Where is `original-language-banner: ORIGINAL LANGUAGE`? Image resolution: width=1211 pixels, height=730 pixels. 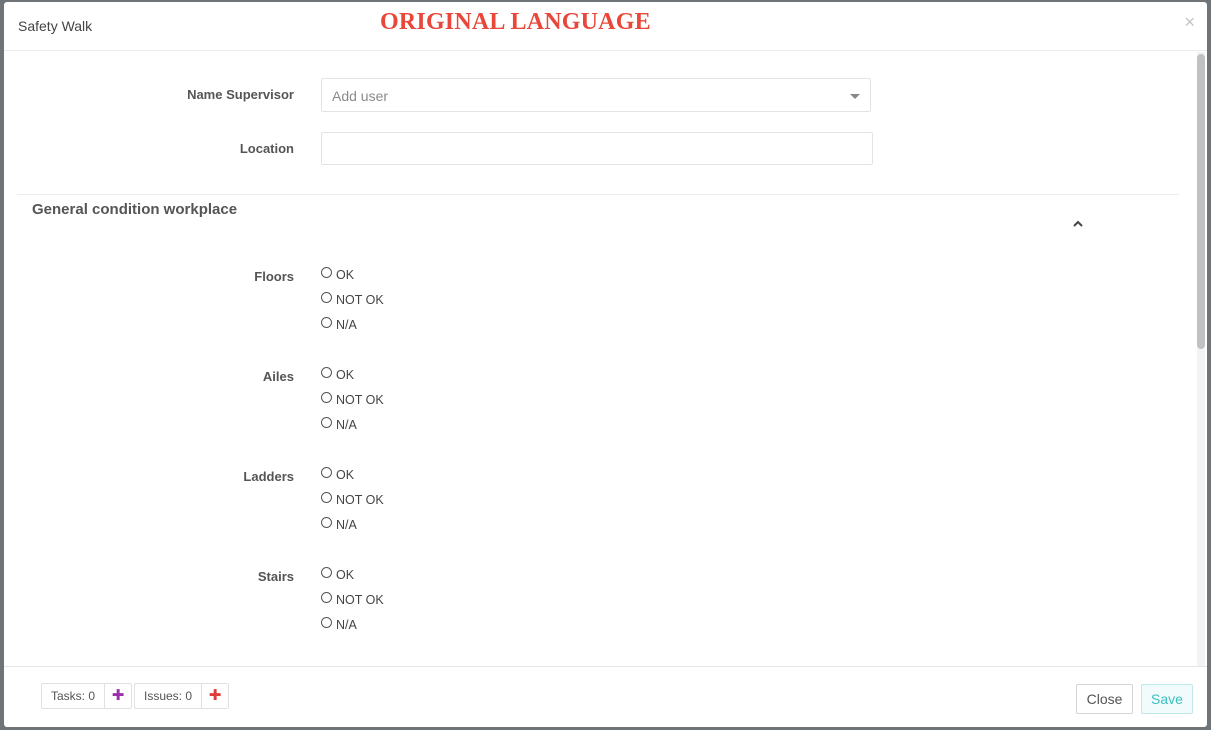
original-language-banner: ORIGINAL LANGUAGE is located at coordinates (515, 22).